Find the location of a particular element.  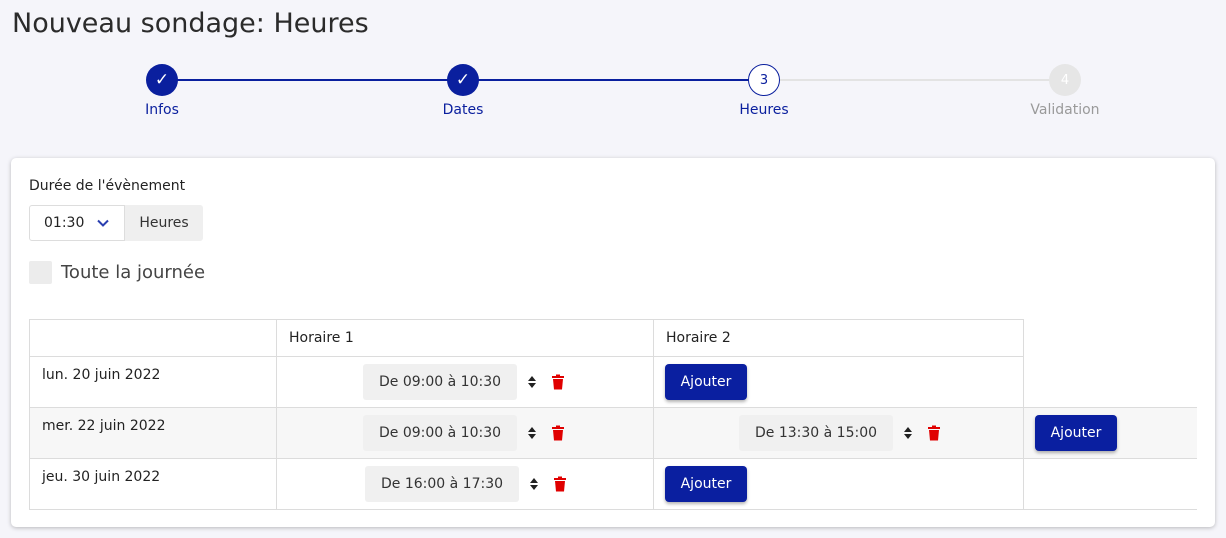

duration-unit: Heures is located at coordinates (164, 223).